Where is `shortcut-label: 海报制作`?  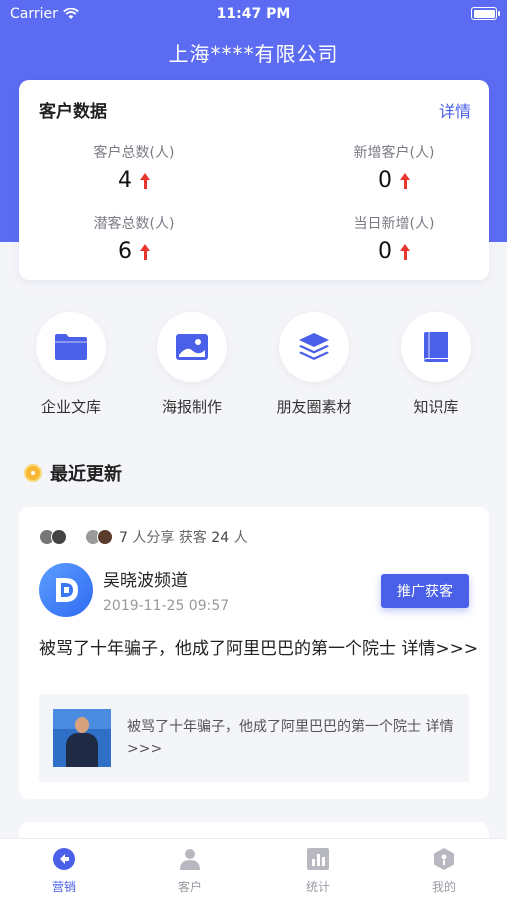
shortcut-label: 海报制作 is located at coordinates (191, 407).